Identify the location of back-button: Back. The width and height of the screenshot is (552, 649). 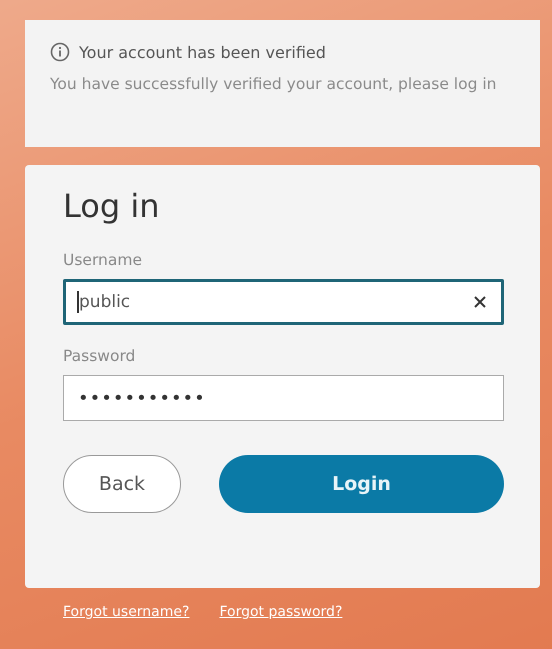
(122, 484).